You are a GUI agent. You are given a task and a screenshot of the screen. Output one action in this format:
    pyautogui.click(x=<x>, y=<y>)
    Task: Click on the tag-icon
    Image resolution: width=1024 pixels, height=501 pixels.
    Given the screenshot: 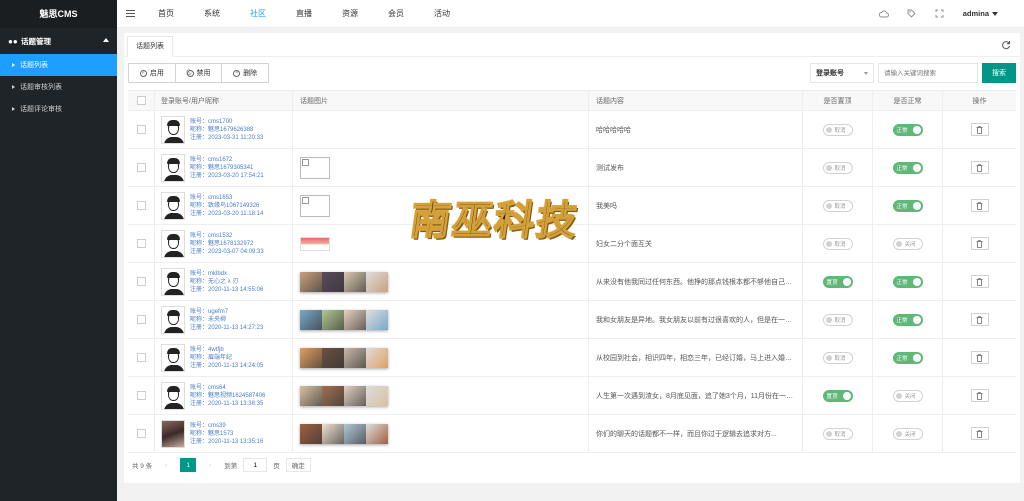 What is the action you would take?
    pyautogui.click(x=912, y=14)
    